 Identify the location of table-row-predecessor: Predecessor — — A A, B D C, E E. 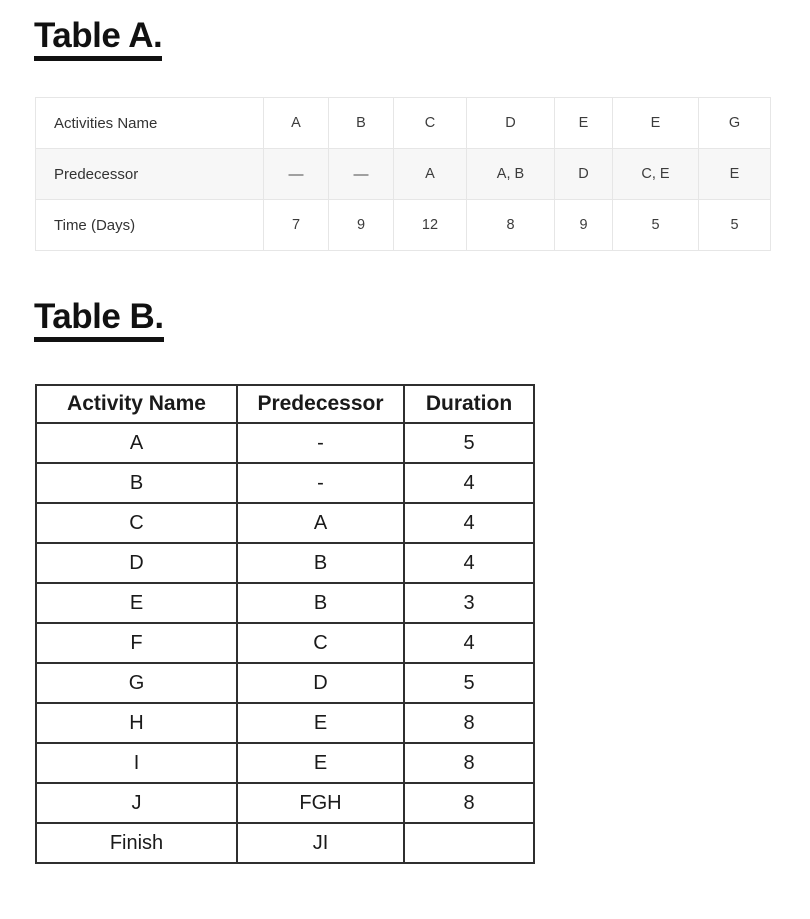
(403, 174).